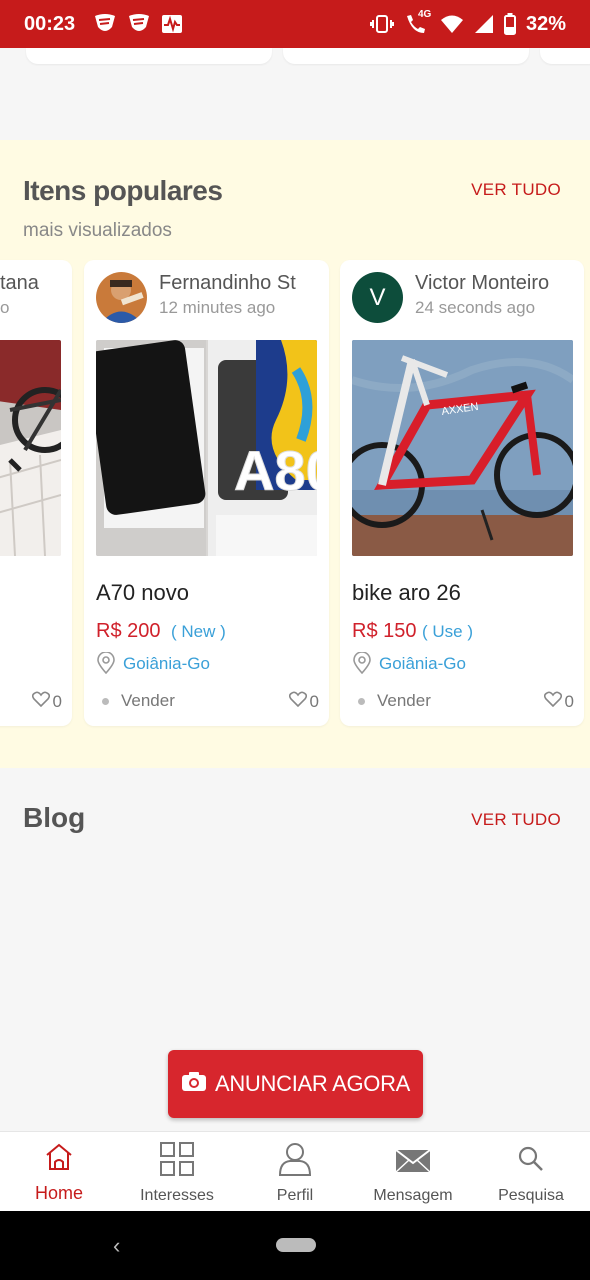 This screenshot has width=590, height=1280. I want to click on battery-icon, so click(509, 24).